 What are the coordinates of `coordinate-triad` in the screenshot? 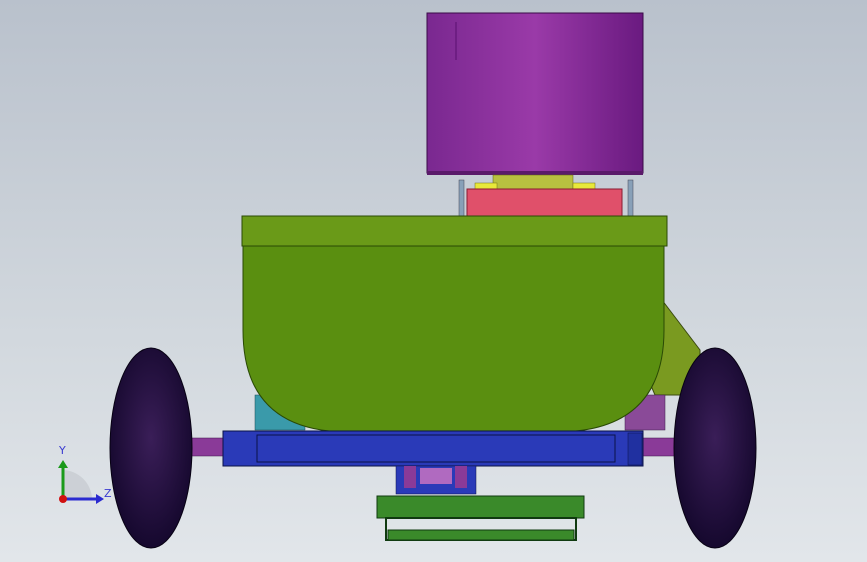 It's located at (81, 482).